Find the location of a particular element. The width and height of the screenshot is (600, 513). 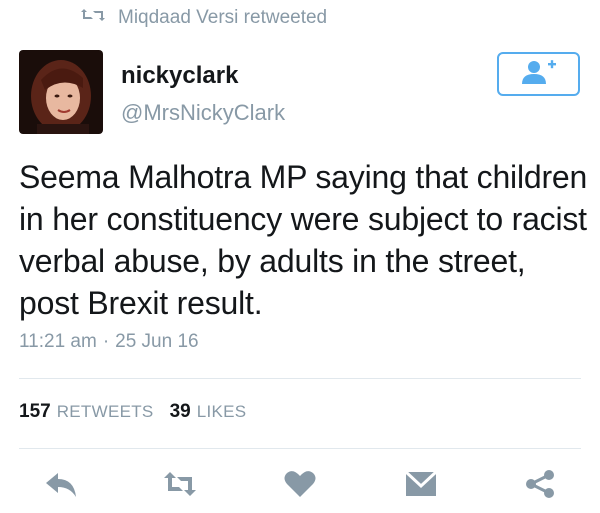

tweet-timestamp: 11:21 am · 25 Jun 16 is located at coordinates (109, 342).